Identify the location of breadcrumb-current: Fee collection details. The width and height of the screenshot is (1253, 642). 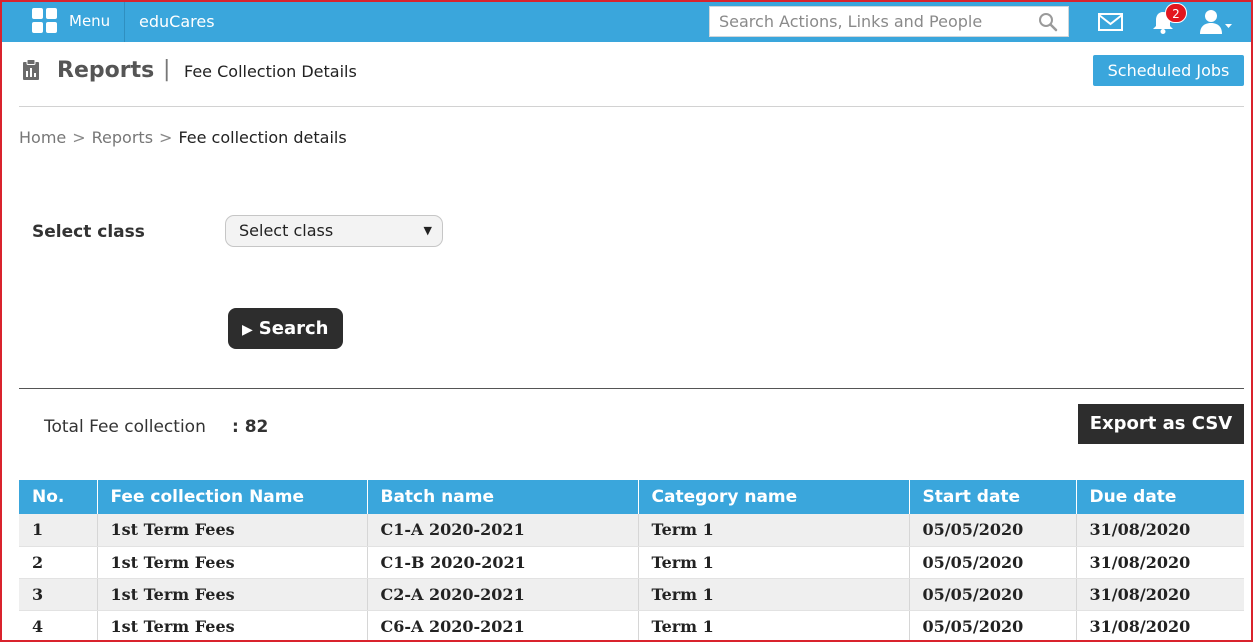
(262, 137).